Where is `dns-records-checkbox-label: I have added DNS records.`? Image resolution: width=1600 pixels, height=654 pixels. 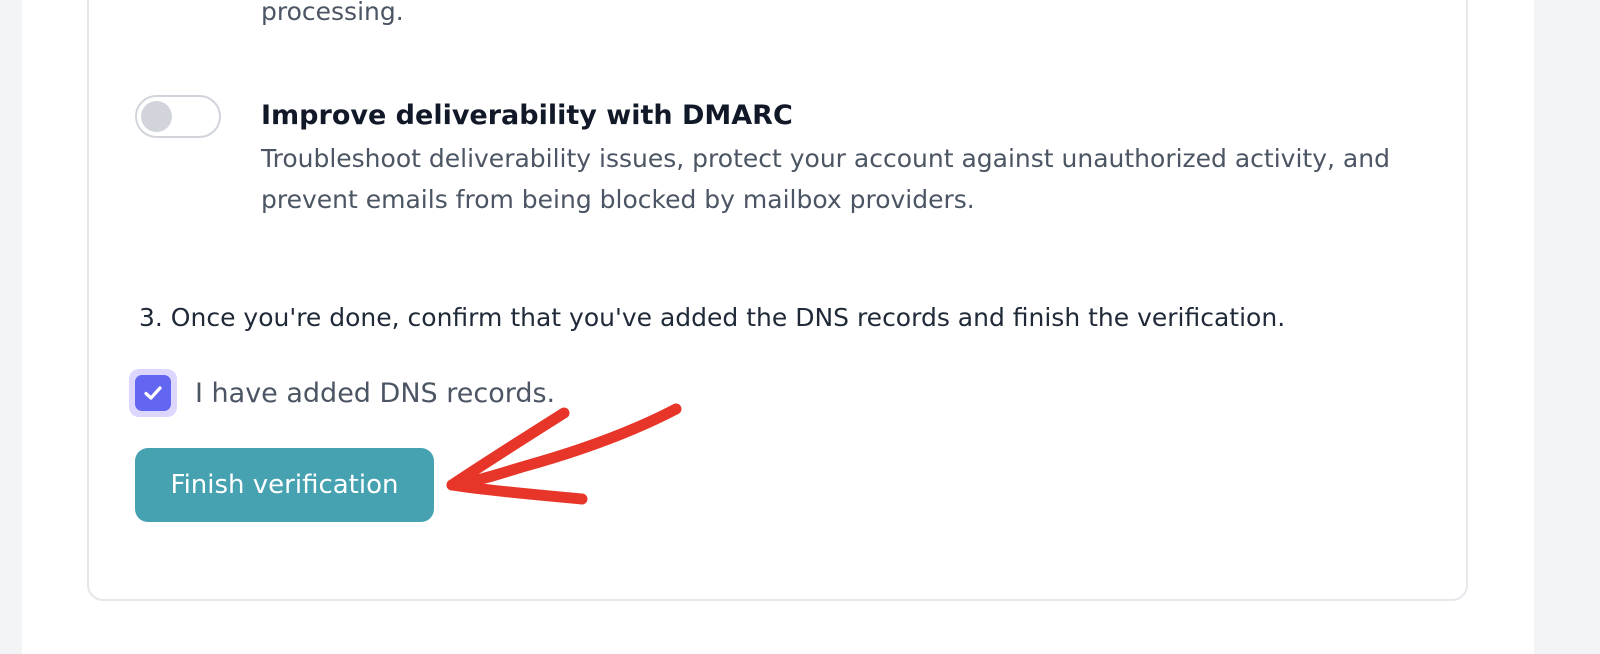 dns-records-checkbox-label: I have added DNS records. is located at coordinates (375, 394).